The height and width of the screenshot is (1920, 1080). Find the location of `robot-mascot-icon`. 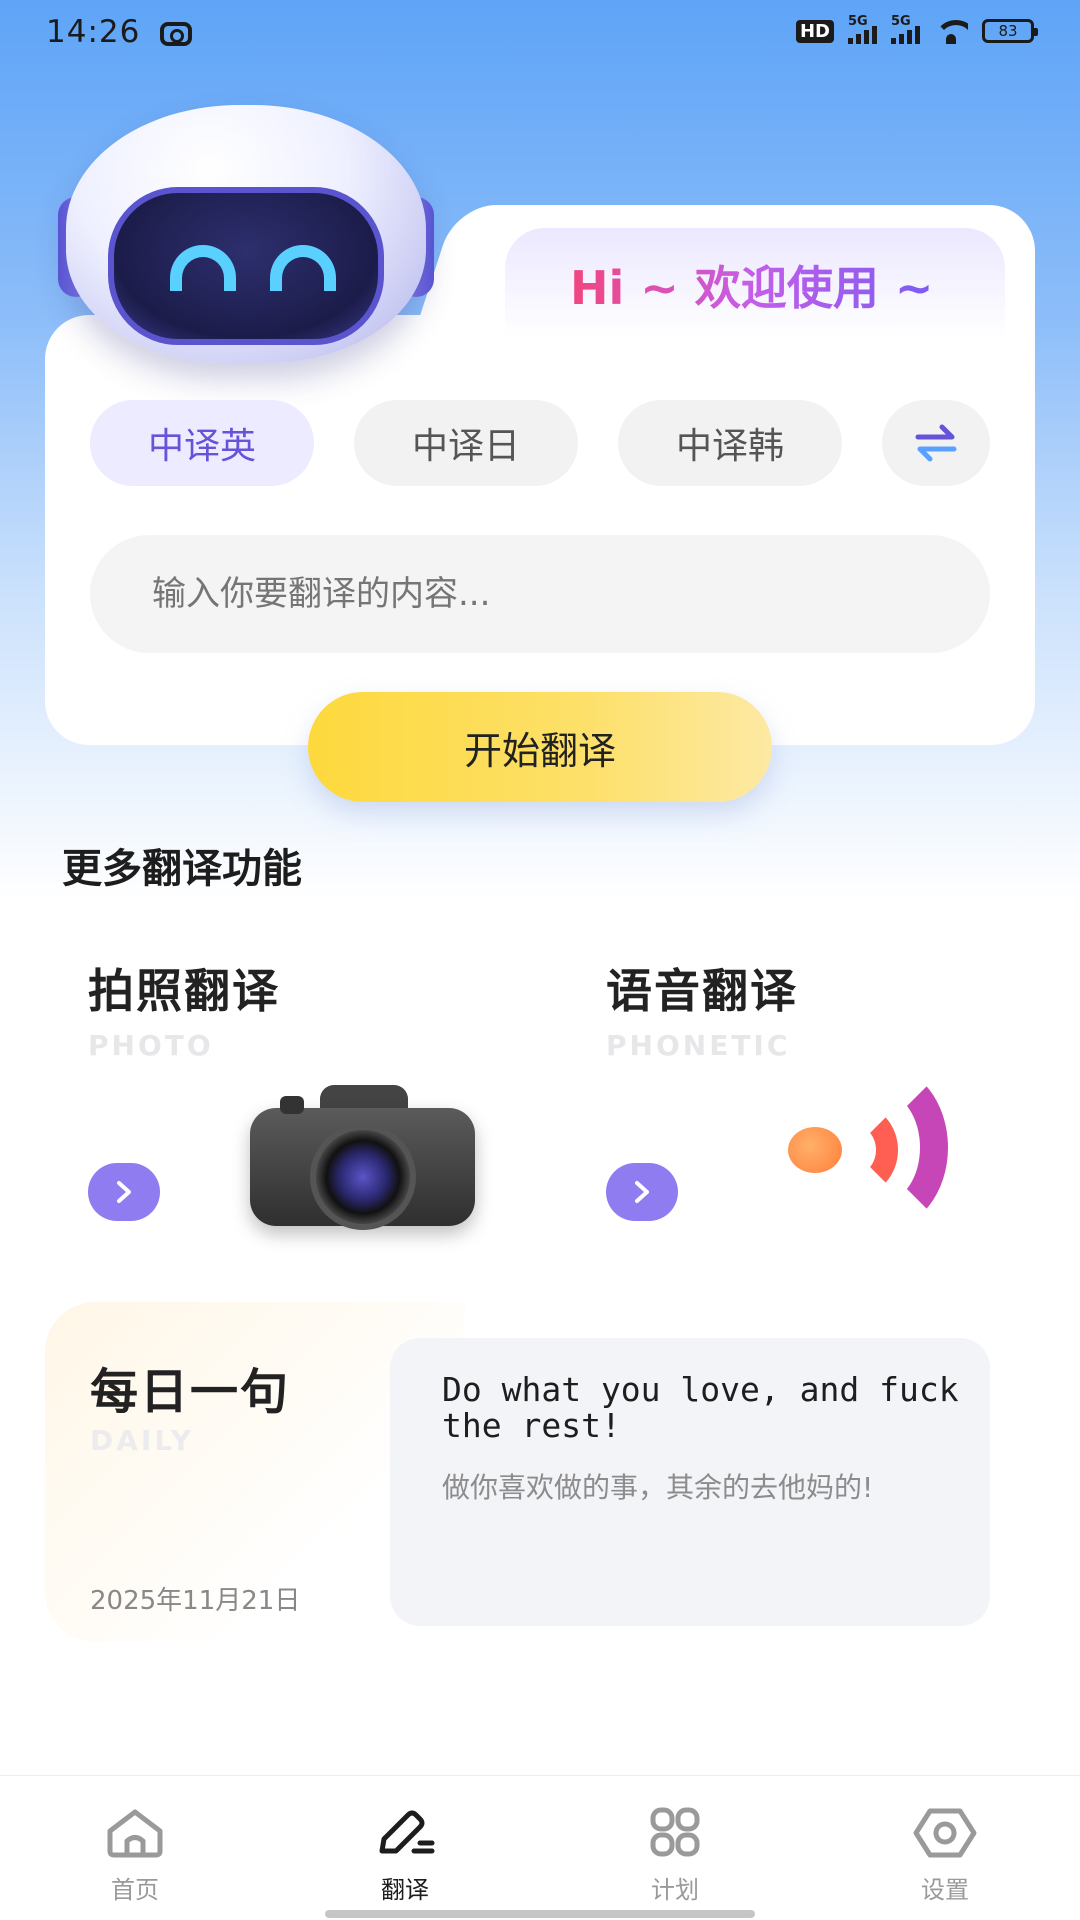

robot-mascot-icon is located at coordinates (246, 240).